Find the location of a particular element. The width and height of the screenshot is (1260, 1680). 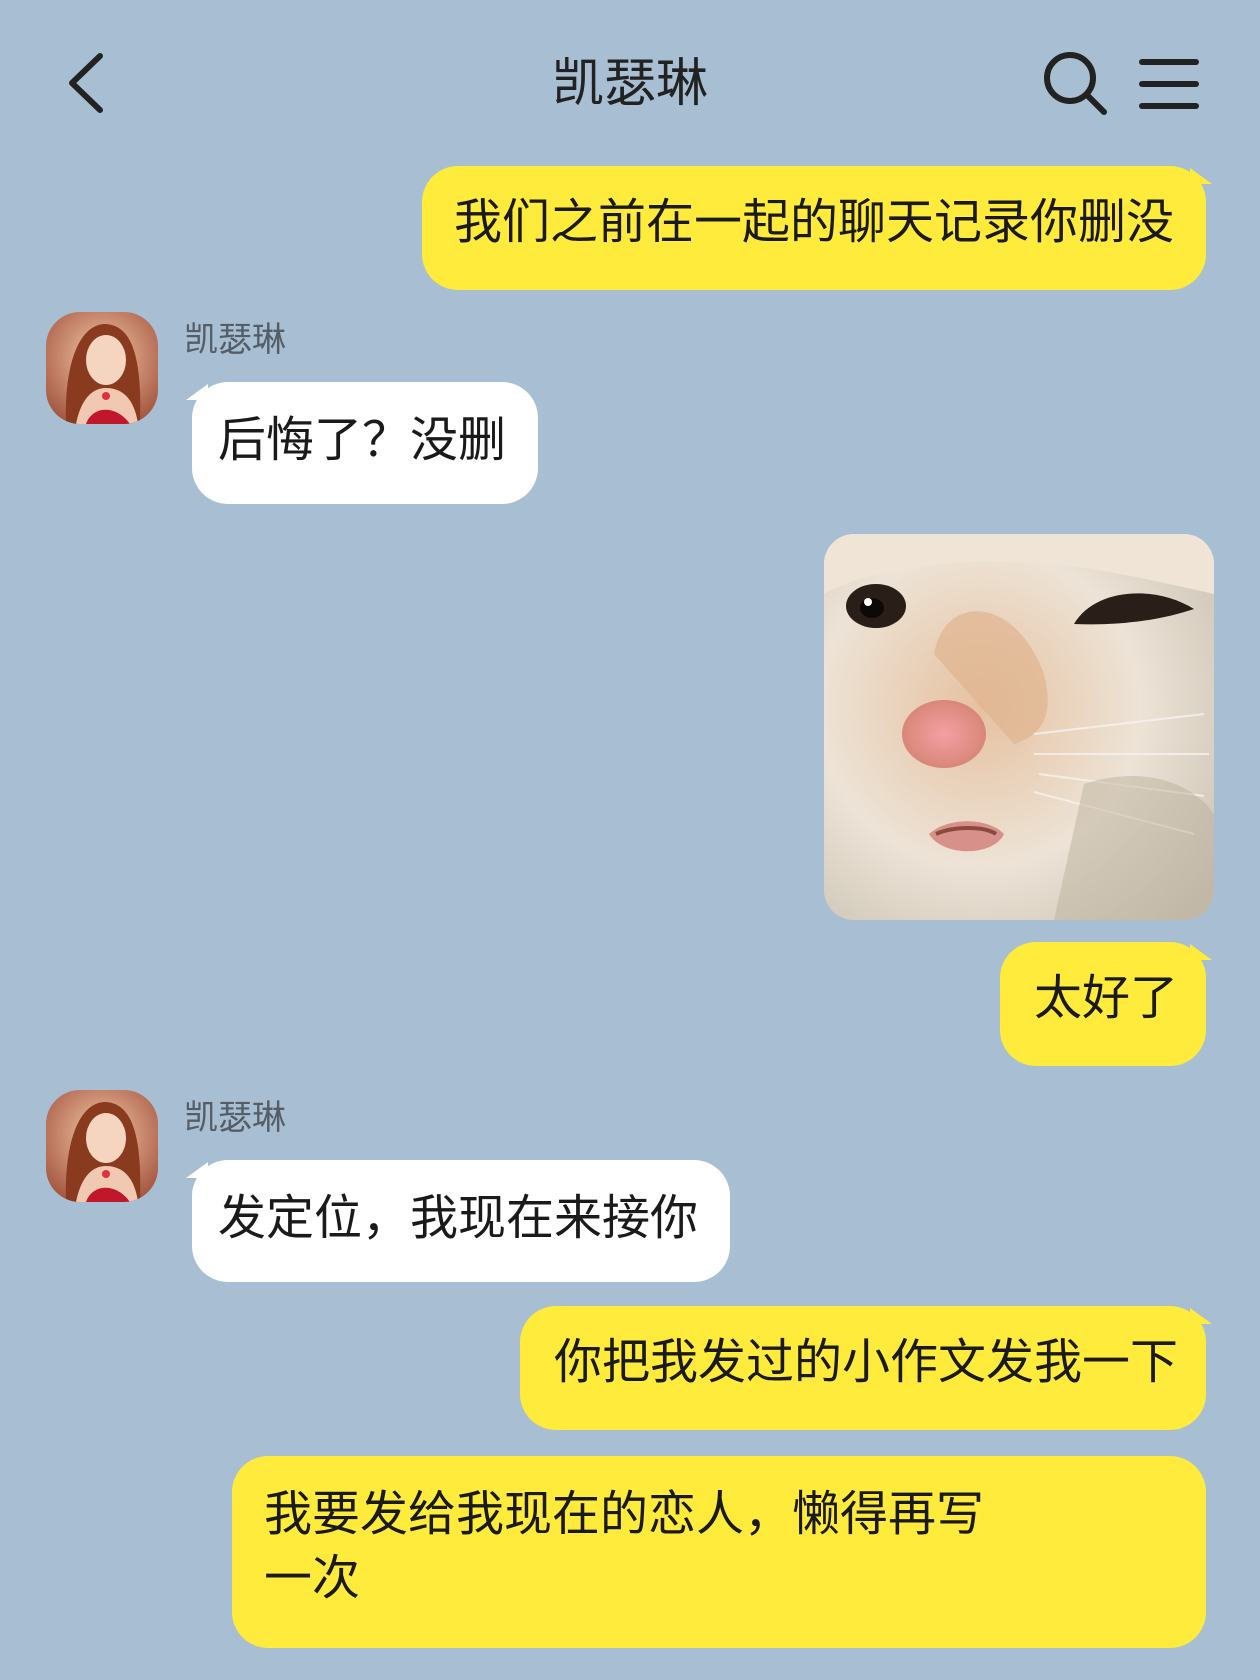

their-message-bubble: 发定位，我现在来接你 is located at coordinates (461, 1221).